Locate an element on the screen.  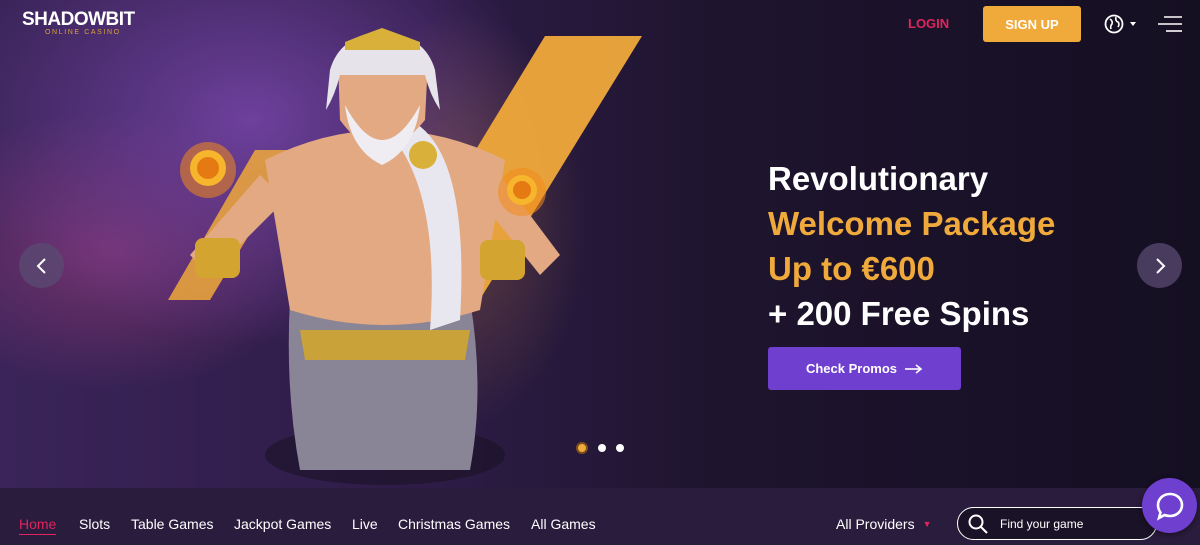
globe-icon is located at coordinates (1120, 24).